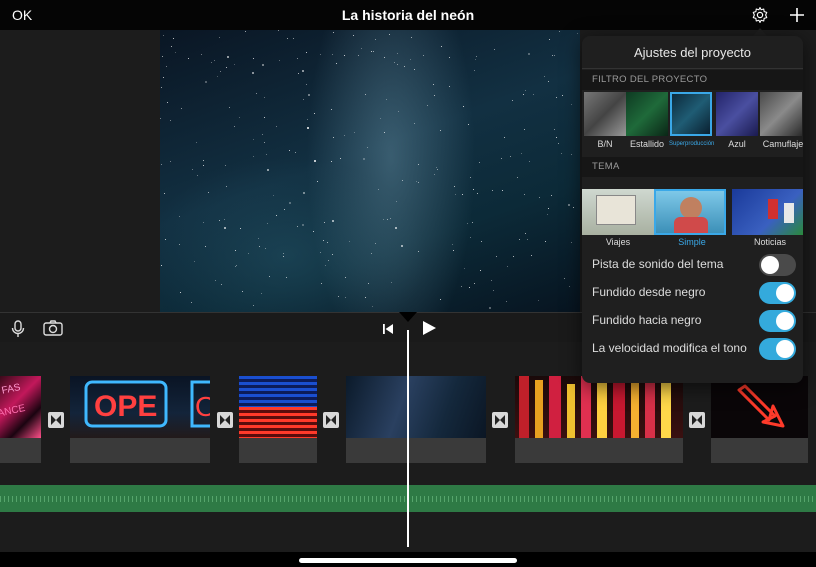 The image size is (816, 567). What do you see at coordinates (781, 114) in the screenshot?
I see `filter-camuflaje` at bounding box center [781, 114].